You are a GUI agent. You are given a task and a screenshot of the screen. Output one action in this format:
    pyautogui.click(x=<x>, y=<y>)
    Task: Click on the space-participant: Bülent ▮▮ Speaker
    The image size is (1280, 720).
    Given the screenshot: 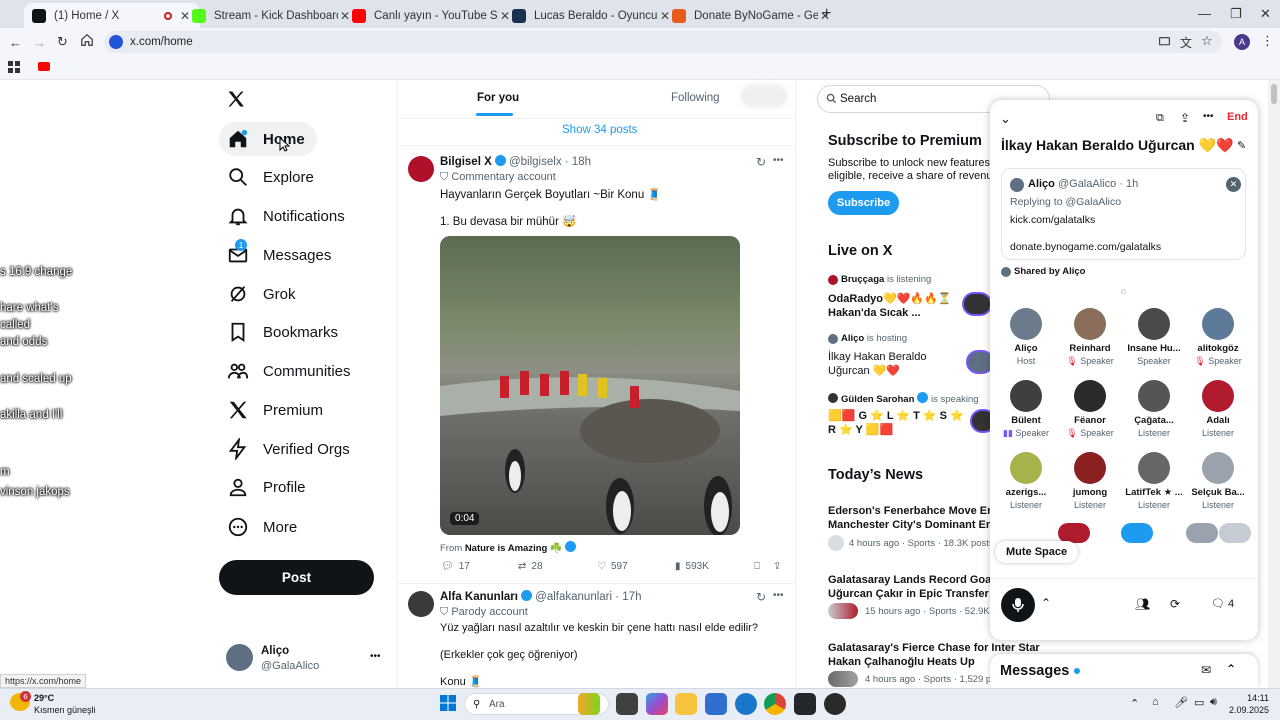 What is the action you would take?
    pyautogui.click(x=1026, y=409)
    